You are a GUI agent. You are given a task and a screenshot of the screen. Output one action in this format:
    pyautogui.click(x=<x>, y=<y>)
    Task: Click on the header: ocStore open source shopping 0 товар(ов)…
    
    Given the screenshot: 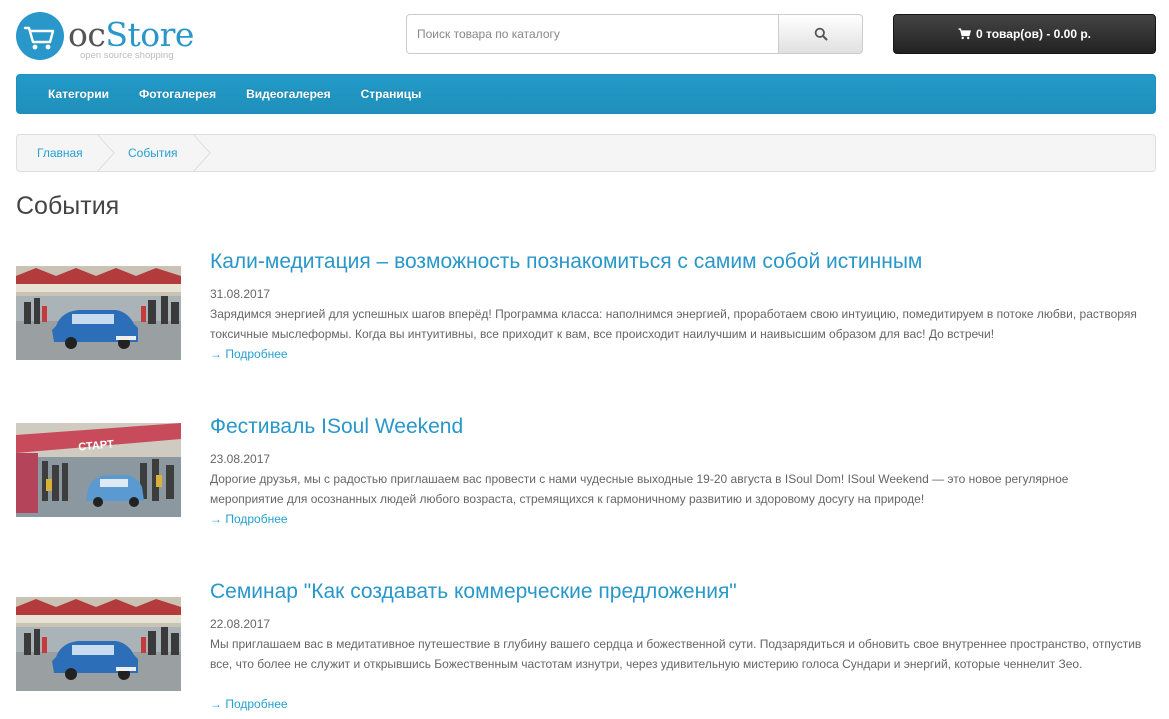 What is the action you would take?
    pyautogui.click(x=584, y=35)
    